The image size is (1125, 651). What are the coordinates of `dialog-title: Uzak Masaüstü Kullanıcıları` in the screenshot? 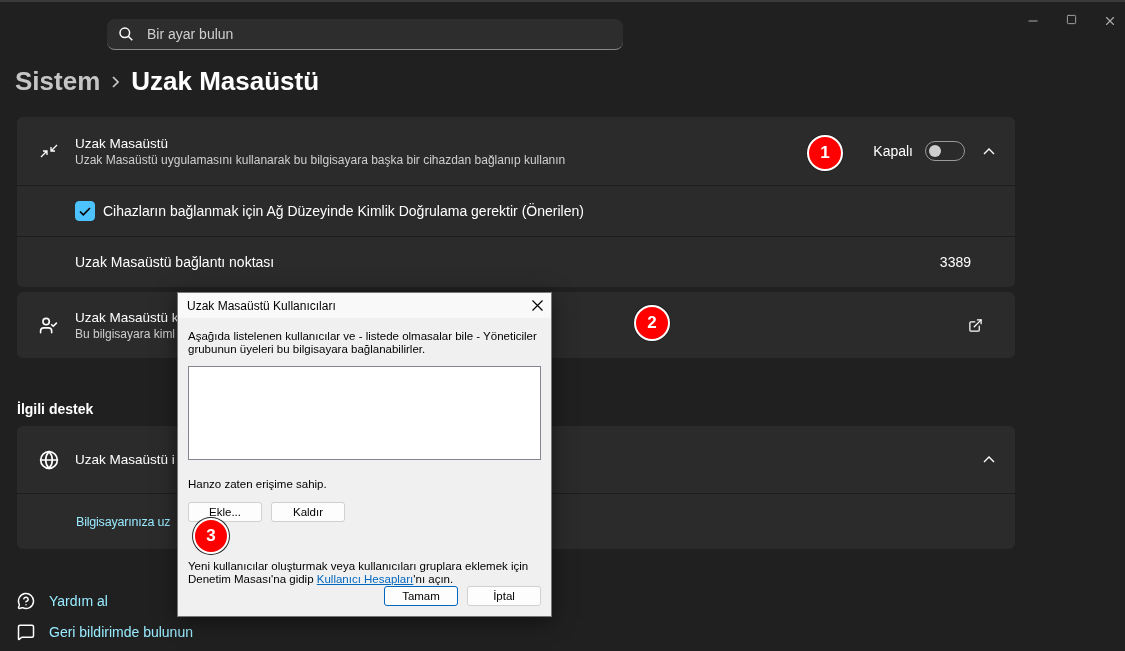 It's located at (261, 305).